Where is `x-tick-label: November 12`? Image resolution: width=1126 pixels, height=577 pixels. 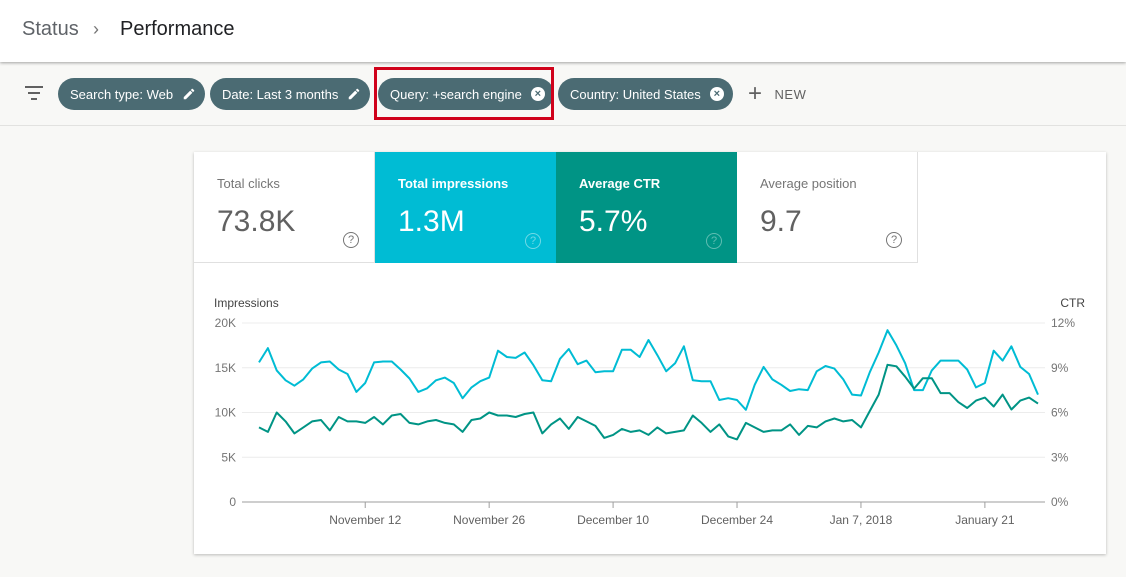
x-tick-label: November 12 is located at coordinates (365, 520).